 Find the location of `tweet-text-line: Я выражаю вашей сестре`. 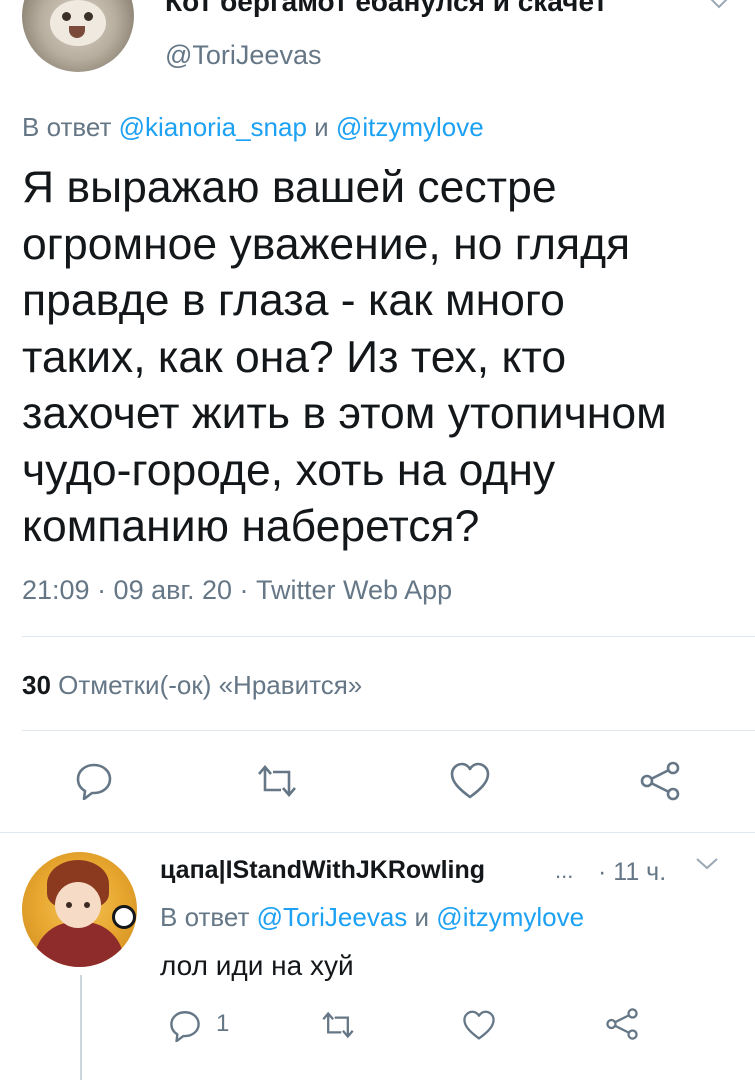

tweet-text-line: Я выражаю вашей сестре is located at coordinates (289, 187).